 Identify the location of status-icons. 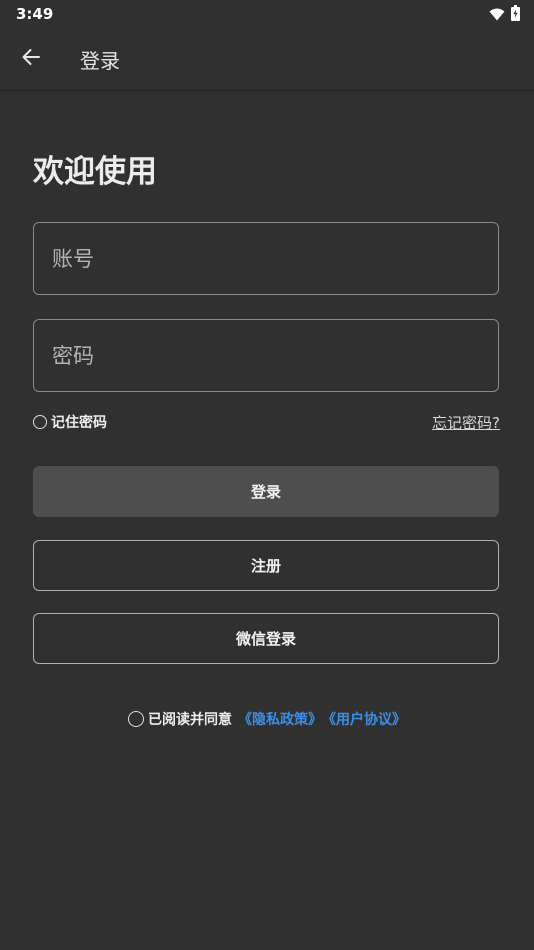
(504, 15).